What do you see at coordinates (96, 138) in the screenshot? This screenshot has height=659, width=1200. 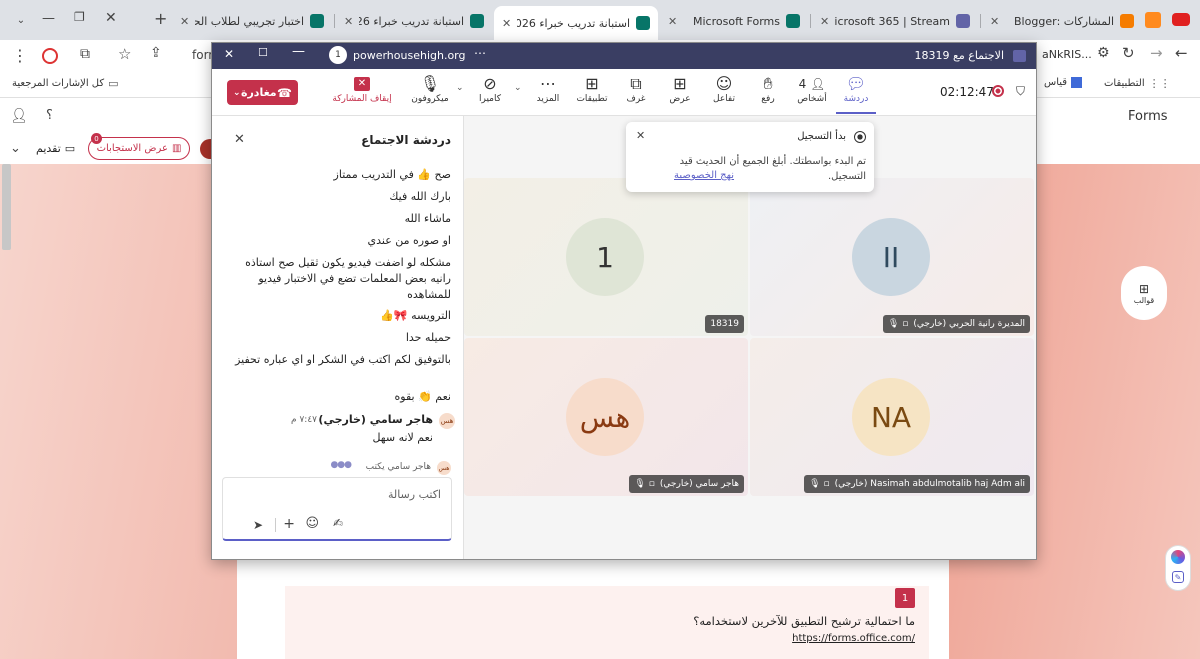 I see `responses-count-badge: 0` at bounding box center [96, 138].